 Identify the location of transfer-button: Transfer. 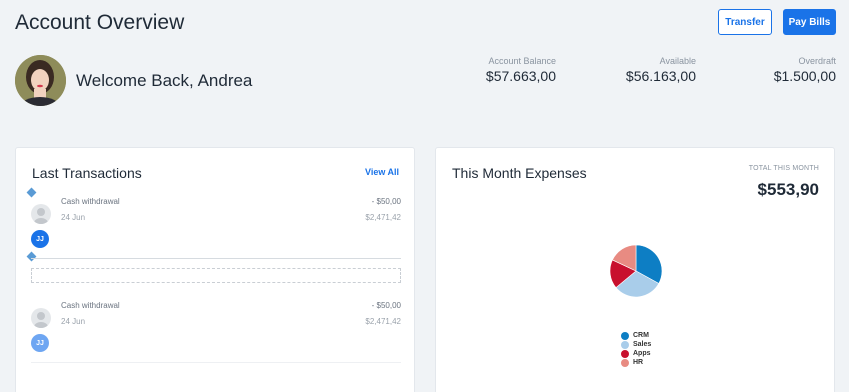
(745, 22).